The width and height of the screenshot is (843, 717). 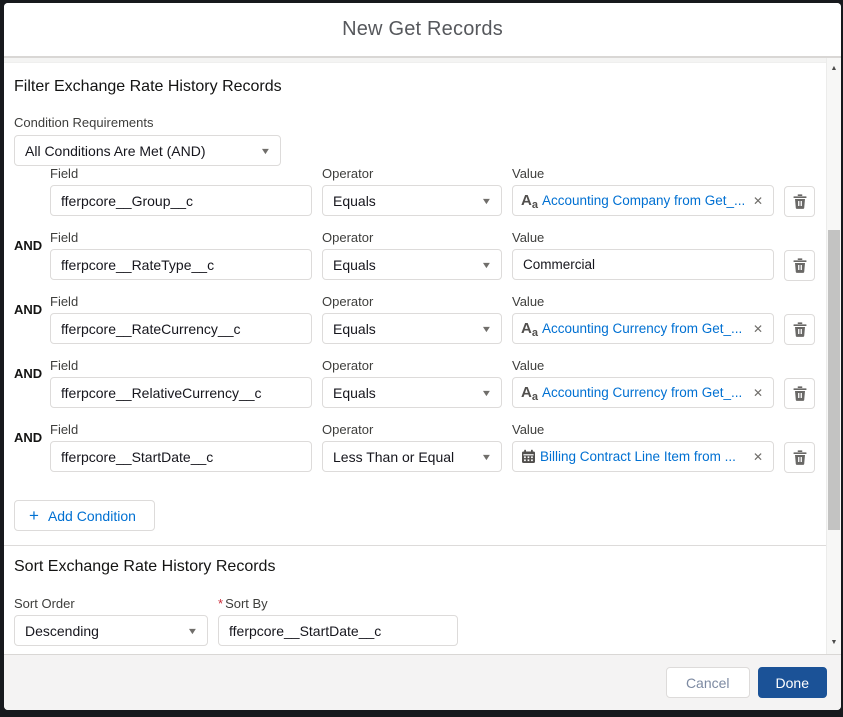 I want to click on sort-section-title: Sort Exchange Rate History Records, so click(x=145, y=566).